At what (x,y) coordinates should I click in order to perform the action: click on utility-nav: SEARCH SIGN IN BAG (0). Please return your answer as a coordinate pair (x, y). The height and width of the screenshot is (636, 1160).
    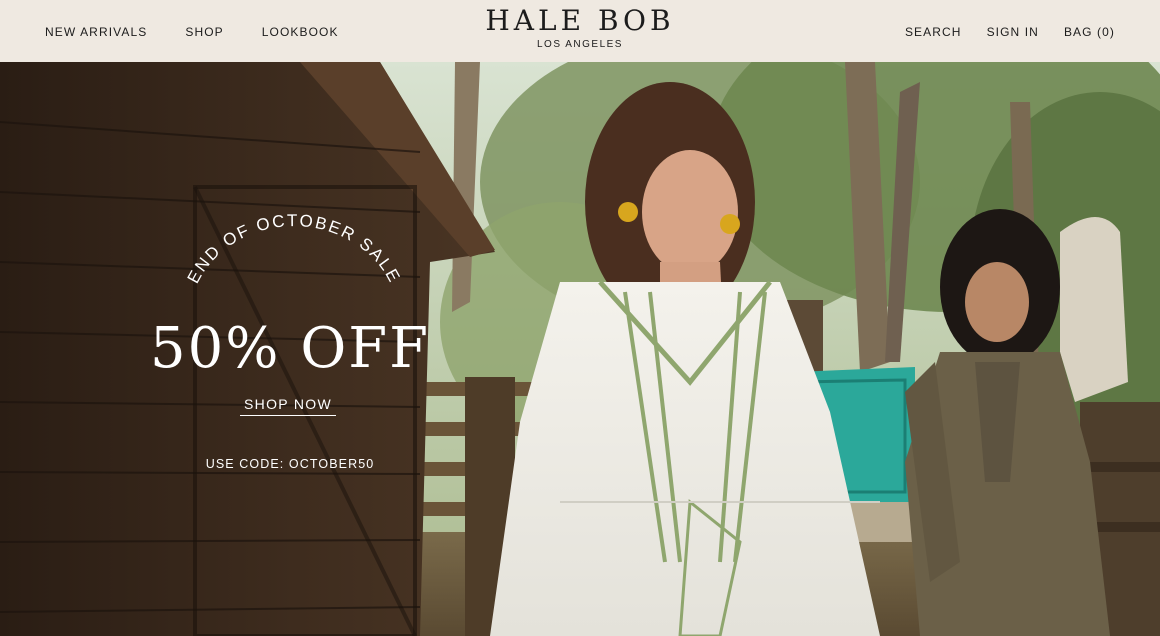
    Looking at the image, I should click on (997, 32).